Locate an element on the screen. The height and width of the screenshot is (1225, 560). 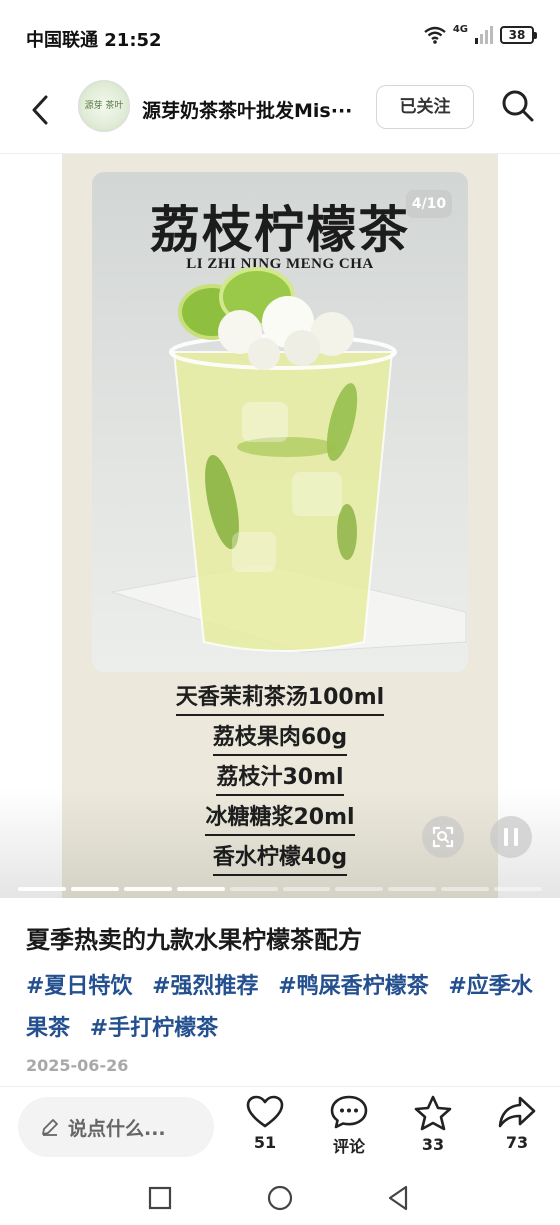
collect-button: 33 is located at coordinates (433, 1124).